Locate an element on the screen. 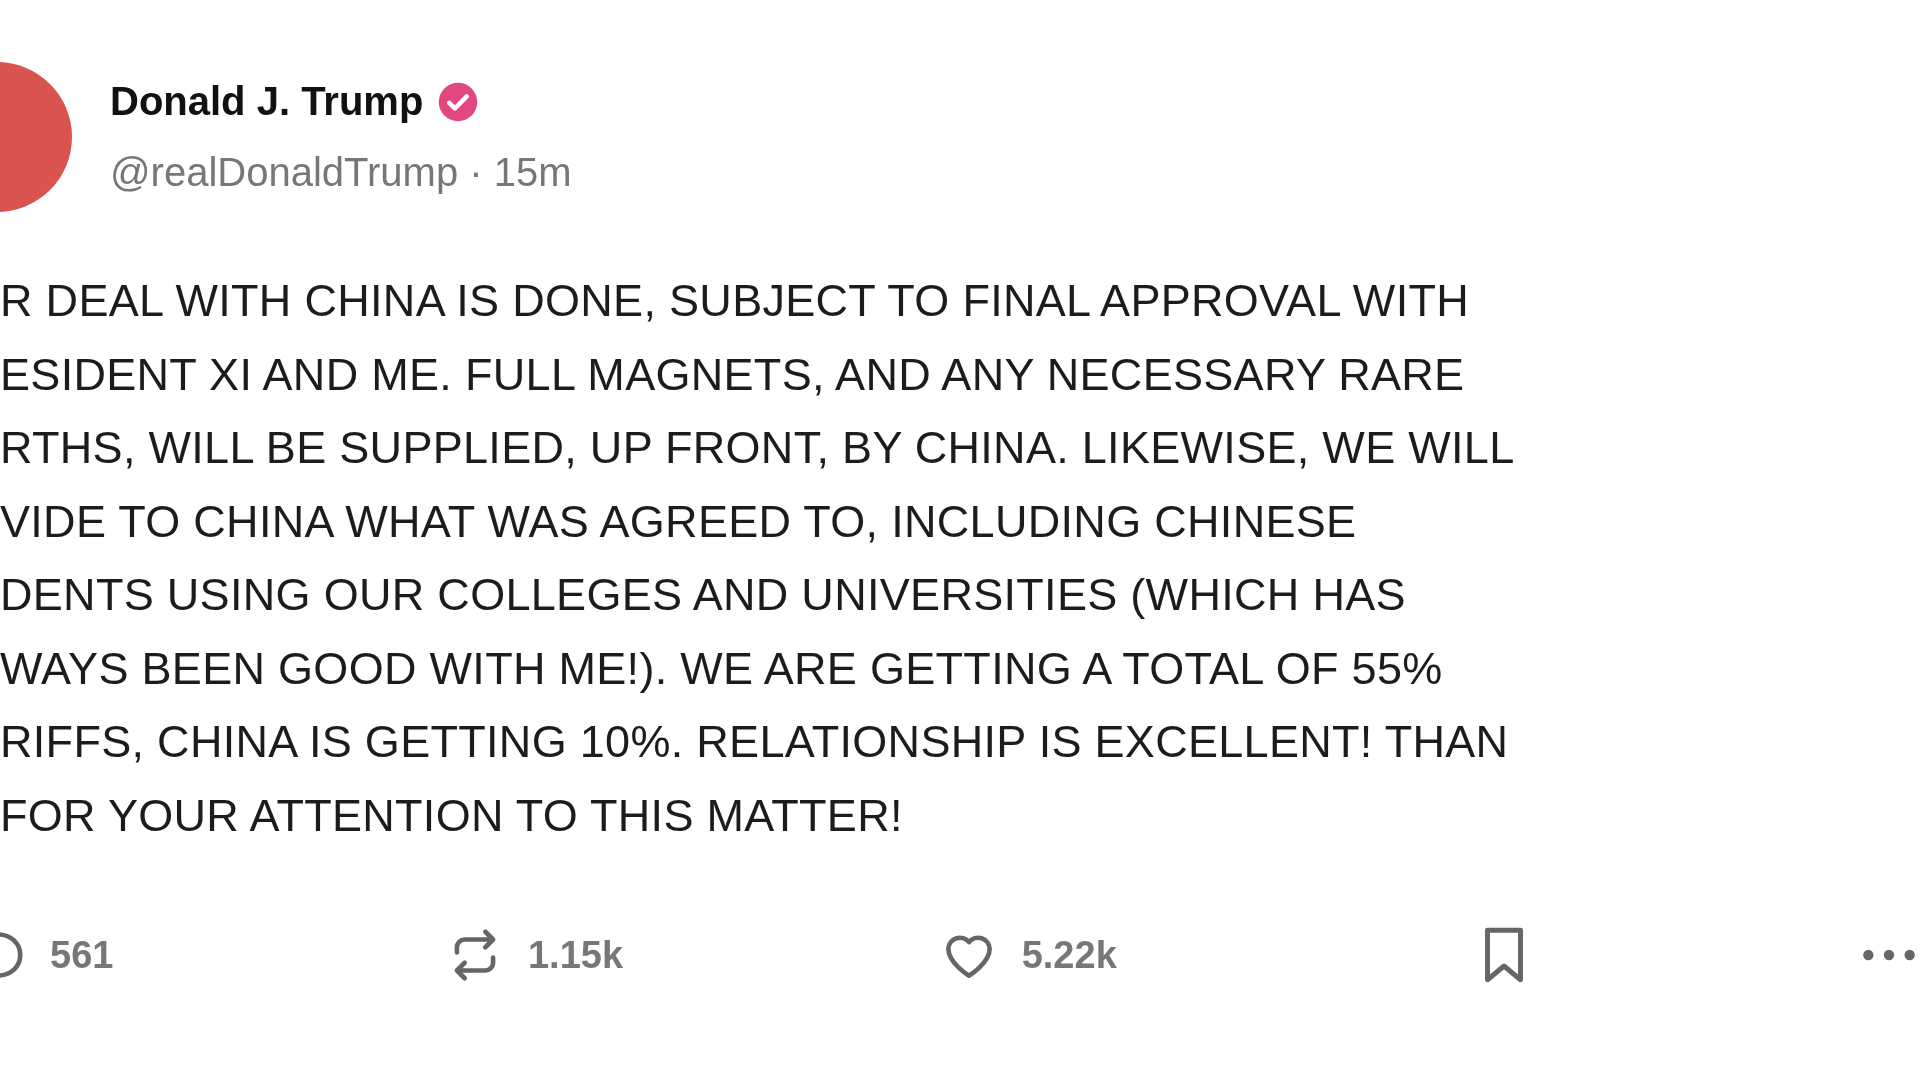 The height and width of the screenshot is (1080, 1920). handle-and-time: @realDonaldTrump · 15m is located at coordinates (341, 172).